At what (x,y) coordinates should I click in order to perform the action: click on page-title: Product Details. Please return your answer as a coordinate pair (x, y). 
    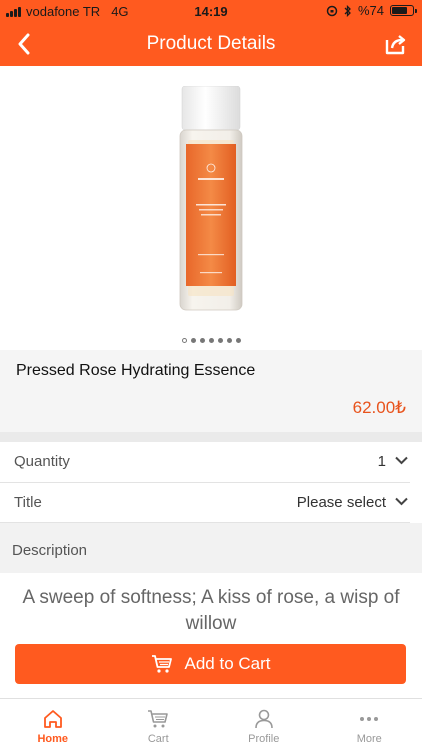
    Looking at the image, I should click on (211, 43).